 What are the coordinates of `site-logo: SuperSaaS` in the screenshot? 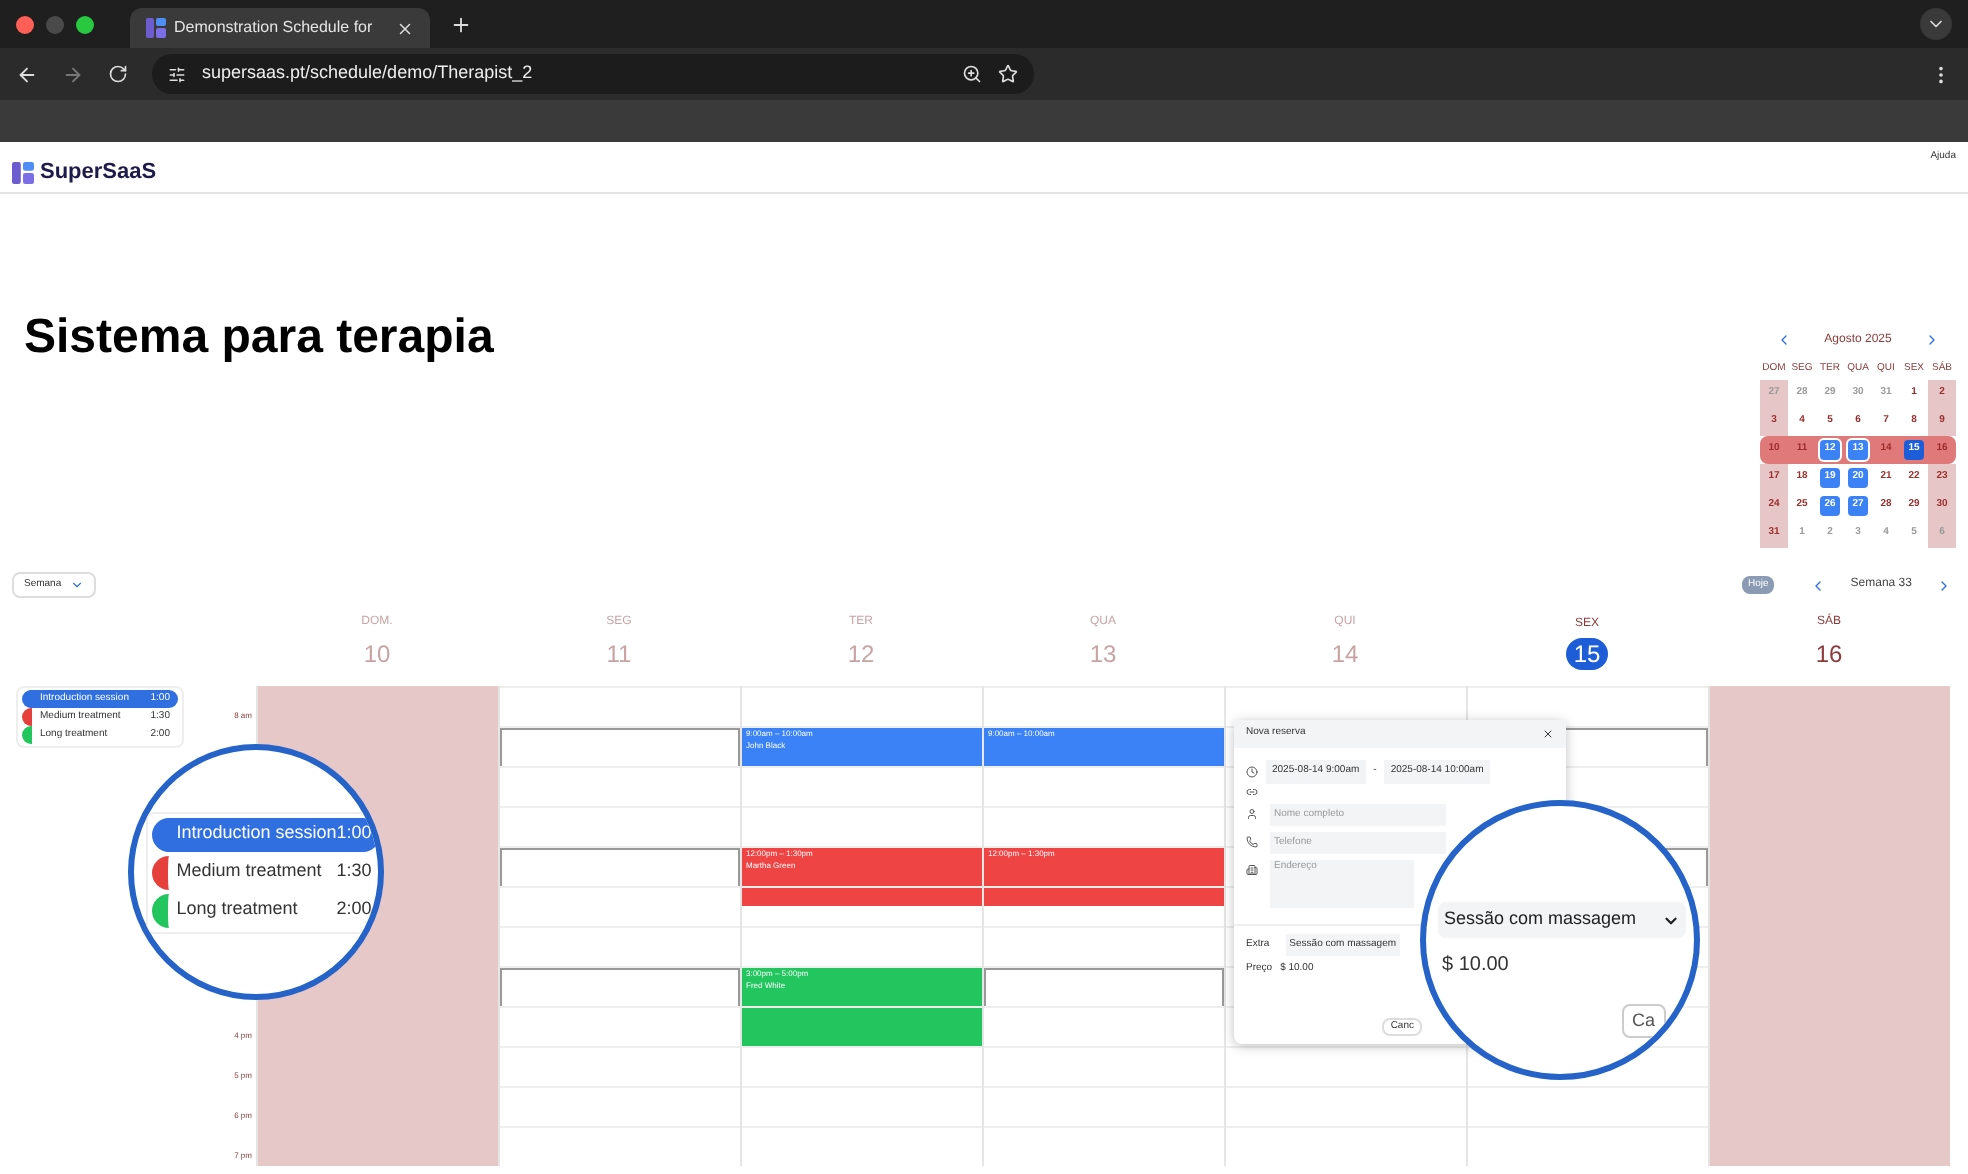 It's located at (84, 172).